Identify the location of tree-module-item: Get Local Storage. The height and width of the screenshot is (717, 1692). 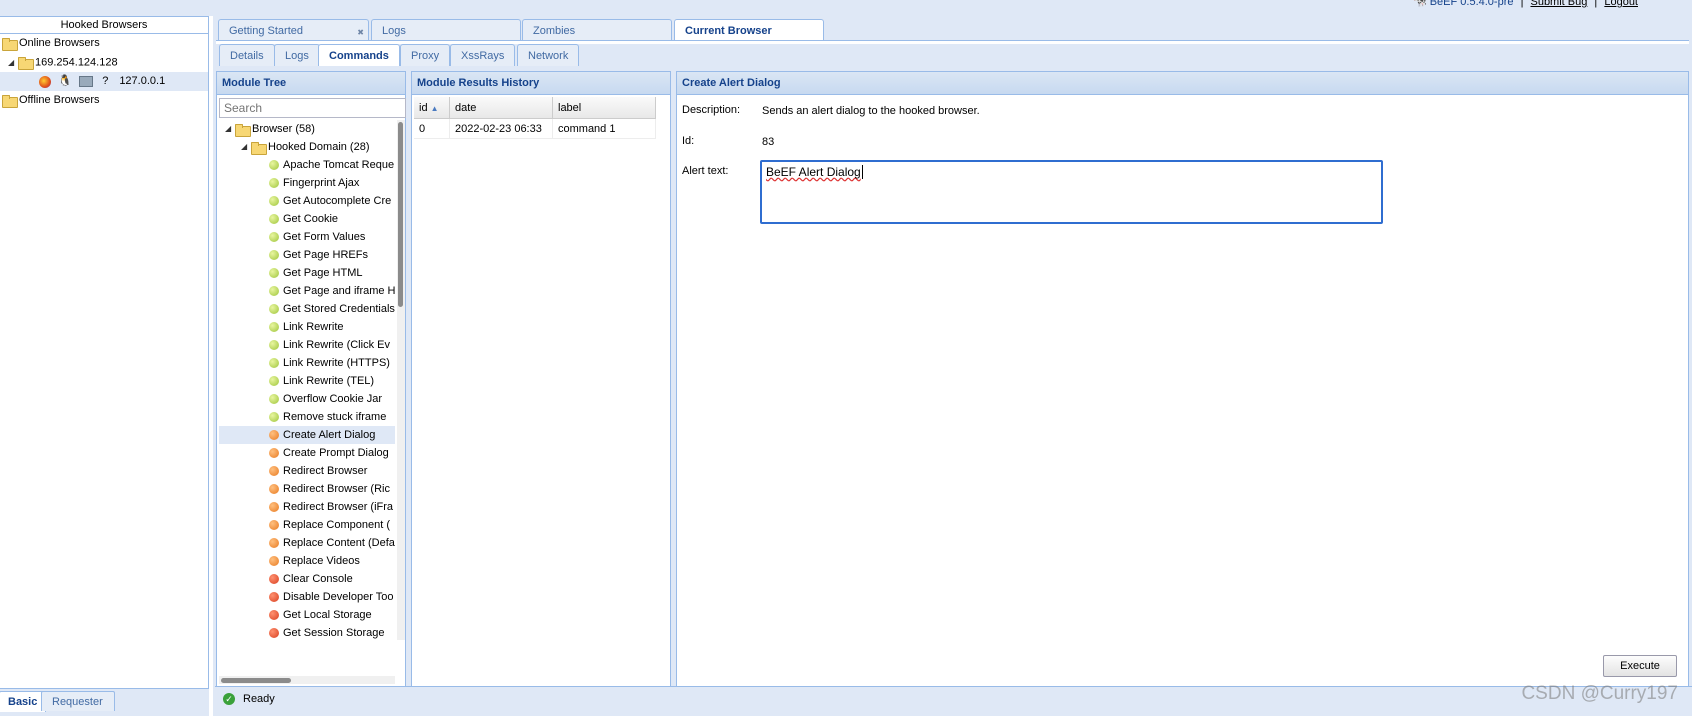
(307, 615).